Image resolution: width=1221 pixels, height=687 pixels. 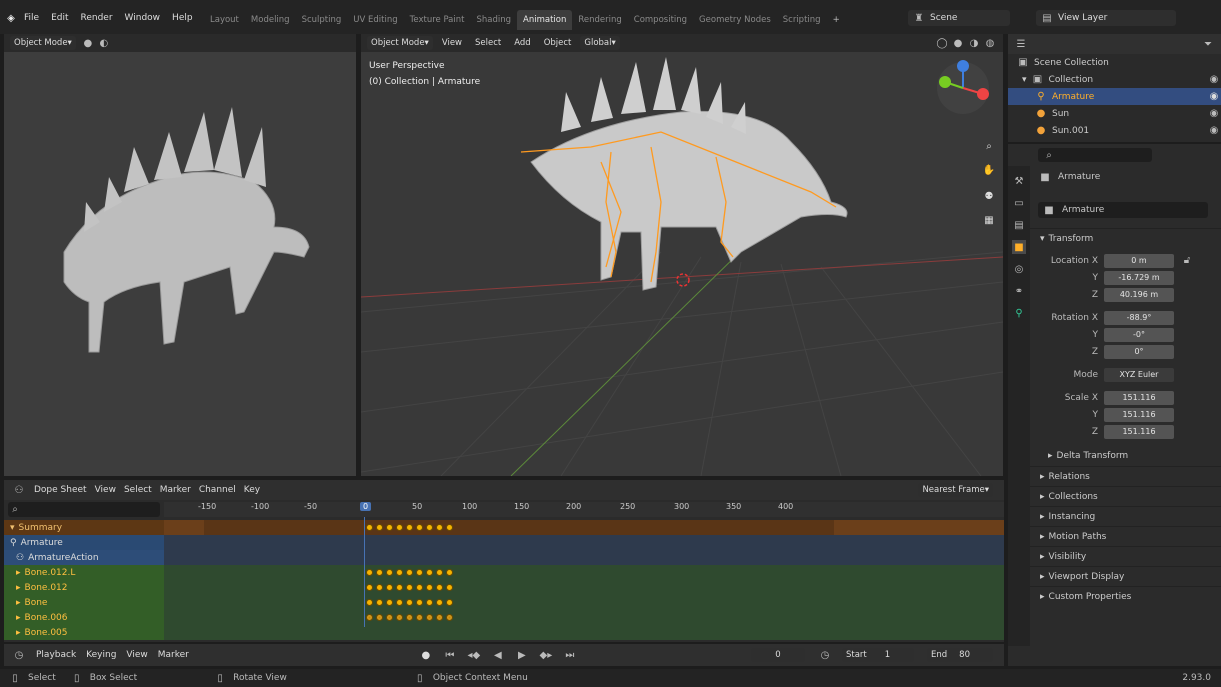 I want to click on blender-logo-icon: ◈, so click(x=11, y=18).